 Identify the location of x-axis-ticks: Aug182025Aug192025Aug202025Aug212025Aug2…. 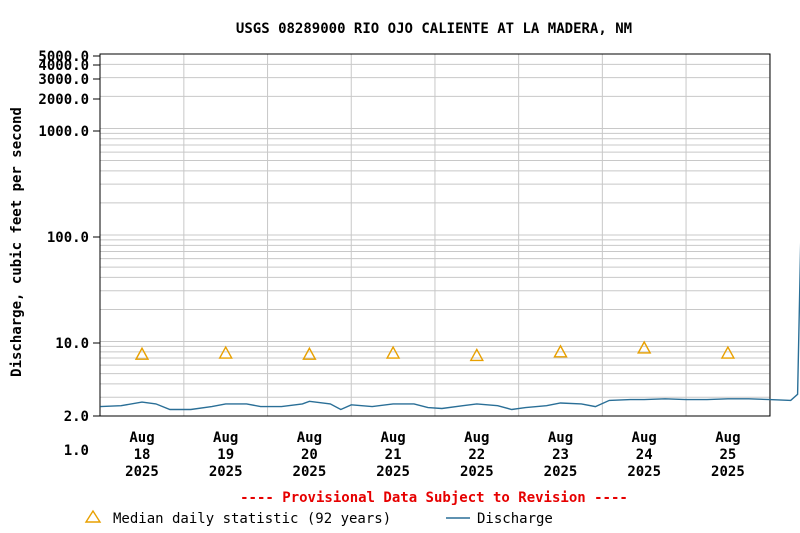
(435, 455).